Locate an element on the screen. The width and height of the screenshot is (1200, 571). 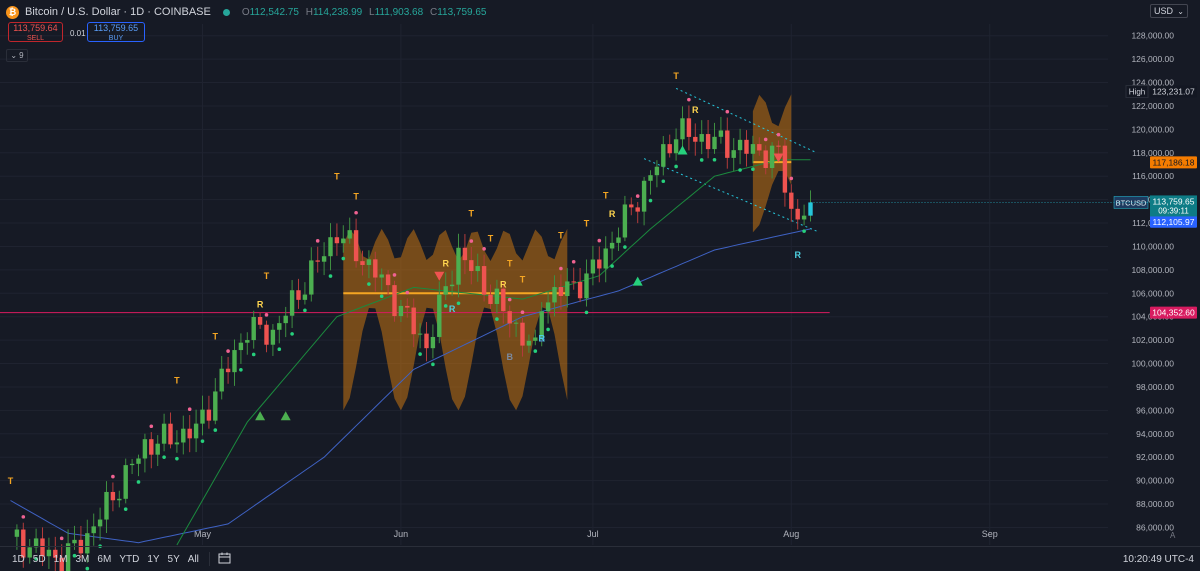
indicators-count: 9 is located at coordinates (21, 55).